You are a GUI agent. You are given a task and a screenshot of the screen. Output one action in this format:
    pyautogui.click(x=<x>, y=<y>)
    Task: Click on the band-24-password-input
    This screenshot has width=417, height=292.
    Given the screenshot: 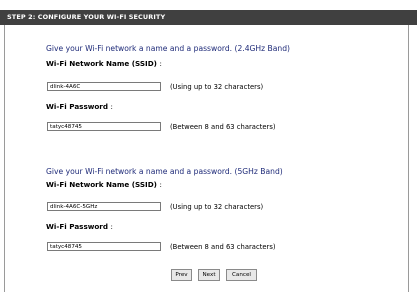 What is the action you would take?
    pyautogui.click(x=104, y=126)
    